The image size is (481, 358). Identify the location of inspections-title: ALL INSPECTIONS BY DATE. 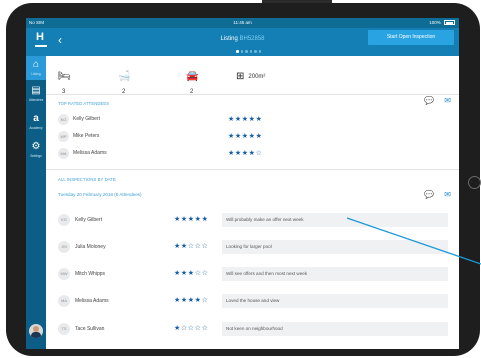
(87, 179).